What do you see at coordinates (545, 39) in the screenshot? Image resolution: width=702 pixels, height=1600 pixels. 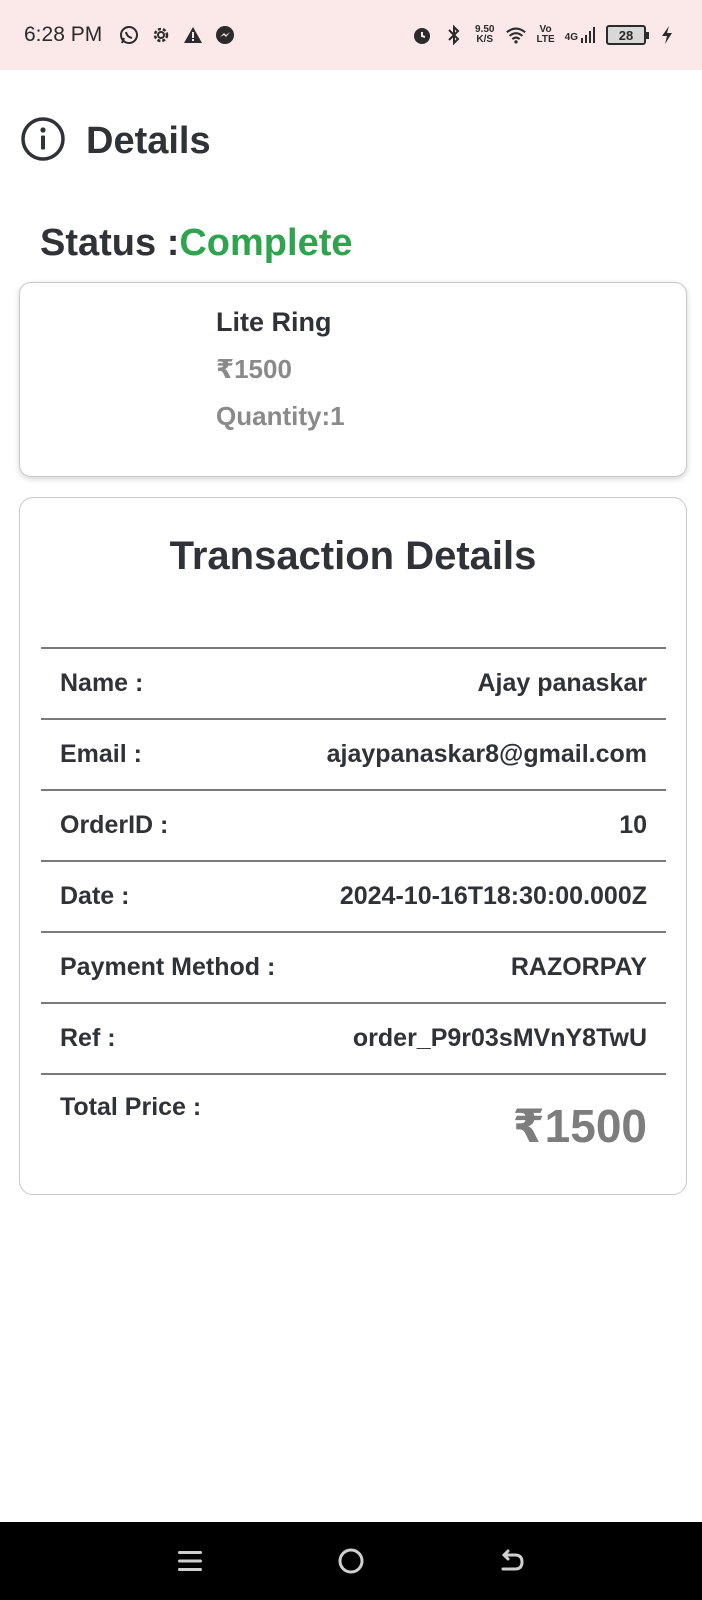 I see `lte-label: LTE` at bounding box center [545, 39].